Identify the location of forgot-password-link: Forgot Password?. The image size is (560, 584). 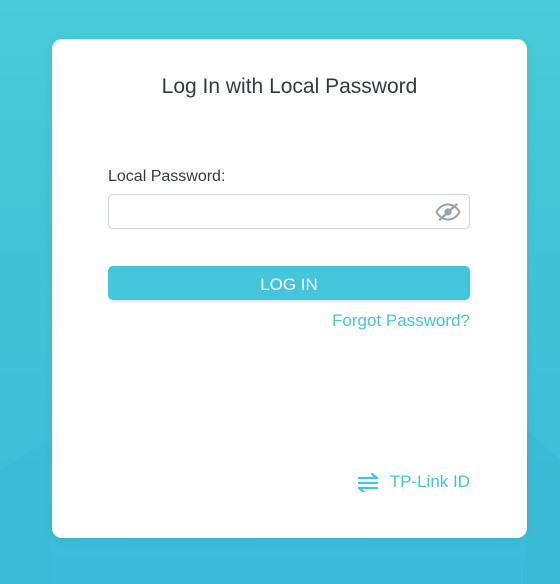
(401, 321).